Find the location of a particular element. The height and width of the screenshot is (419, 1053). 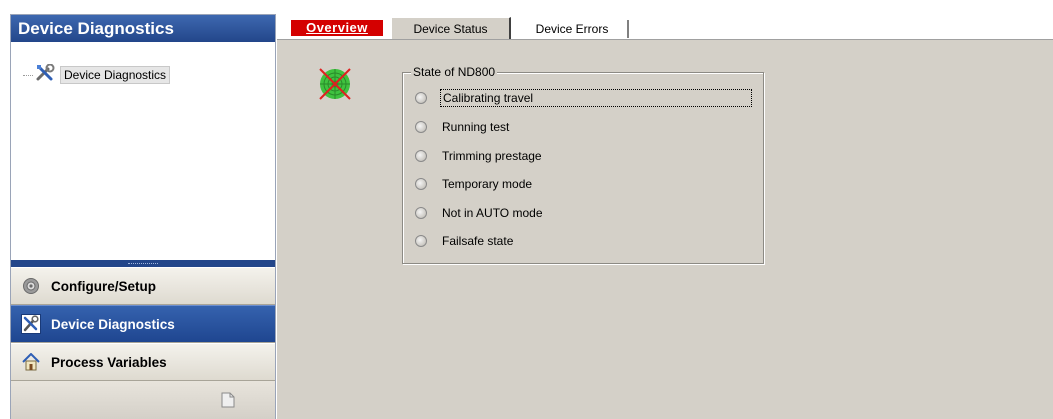

tree-connector is located at coordinates (28, 75).